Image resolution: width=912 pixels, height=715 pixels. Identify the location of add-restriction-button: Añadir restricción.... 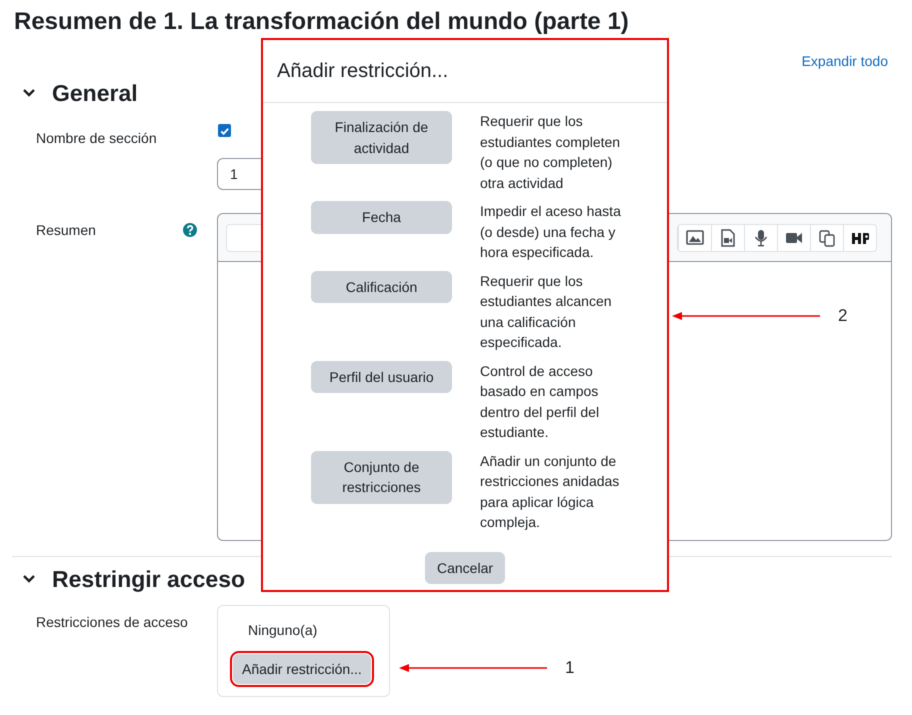
(302, 669).